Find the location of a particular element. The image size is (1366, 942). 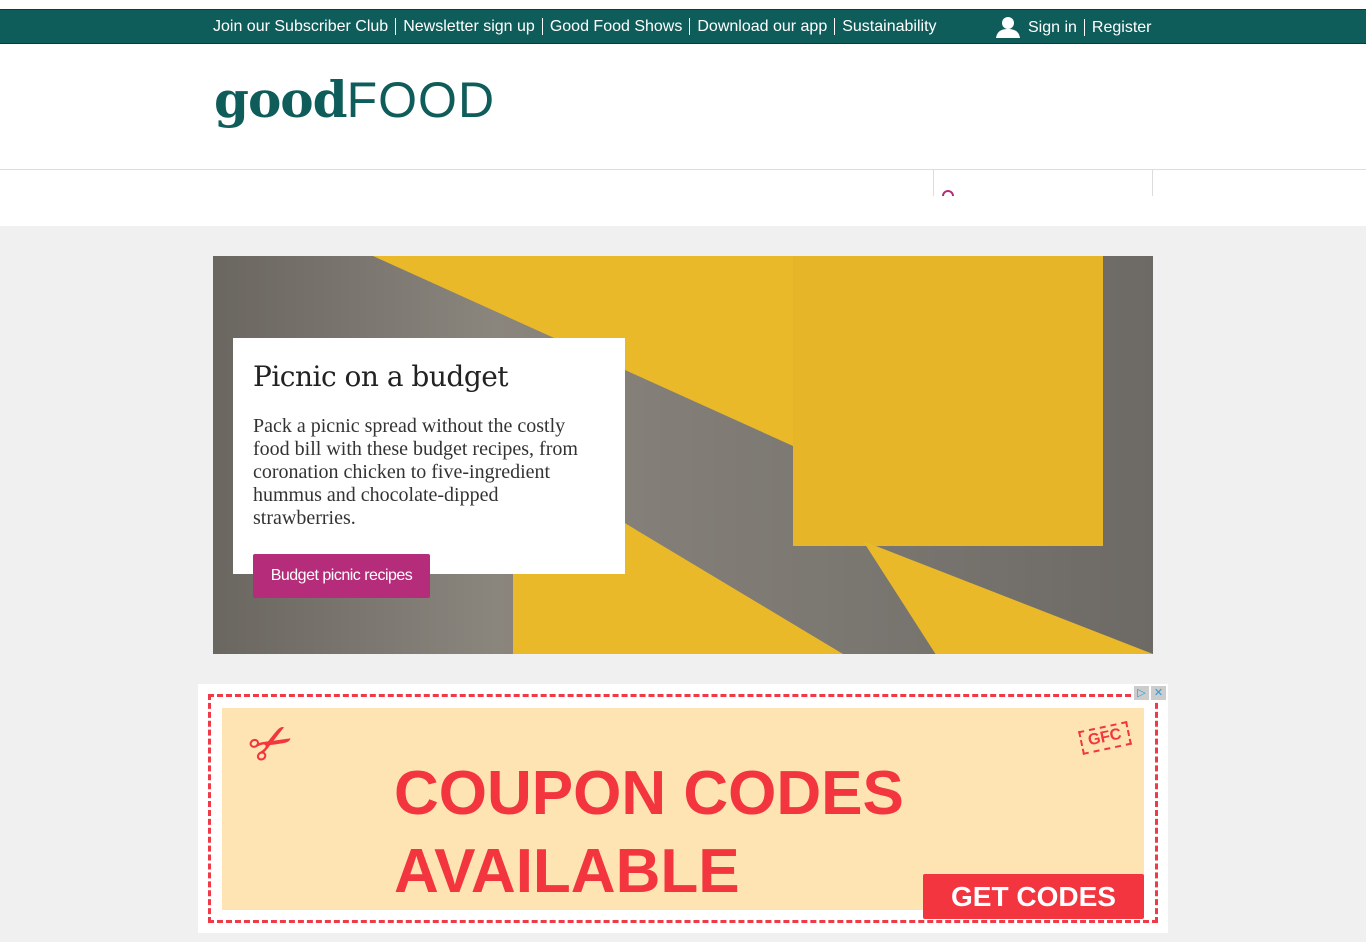

link-newsletter: Newsletter sign up is located at coordinates (469, 26).